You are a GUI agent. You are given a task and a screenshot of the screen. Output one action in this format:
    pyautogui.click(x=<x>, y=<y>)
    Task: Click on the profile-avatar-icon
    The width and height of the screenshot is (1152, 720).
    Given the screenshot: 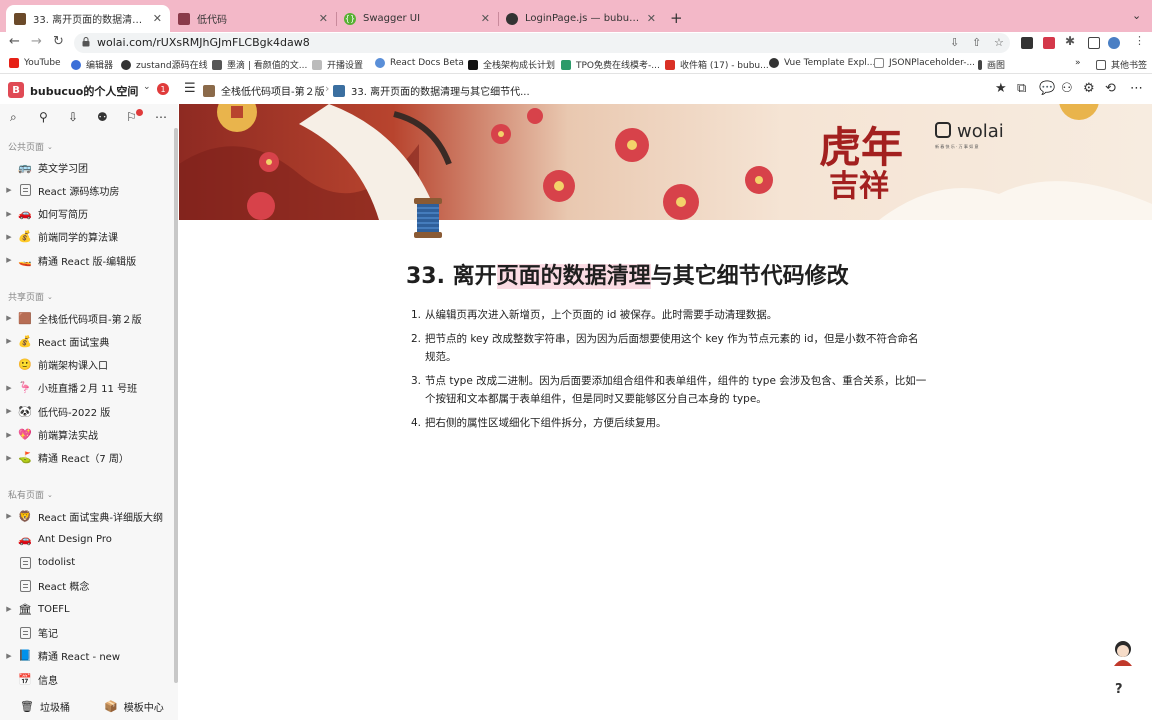 What is the action you would take?
    pyautogui.click(x=1114, y=43)
    